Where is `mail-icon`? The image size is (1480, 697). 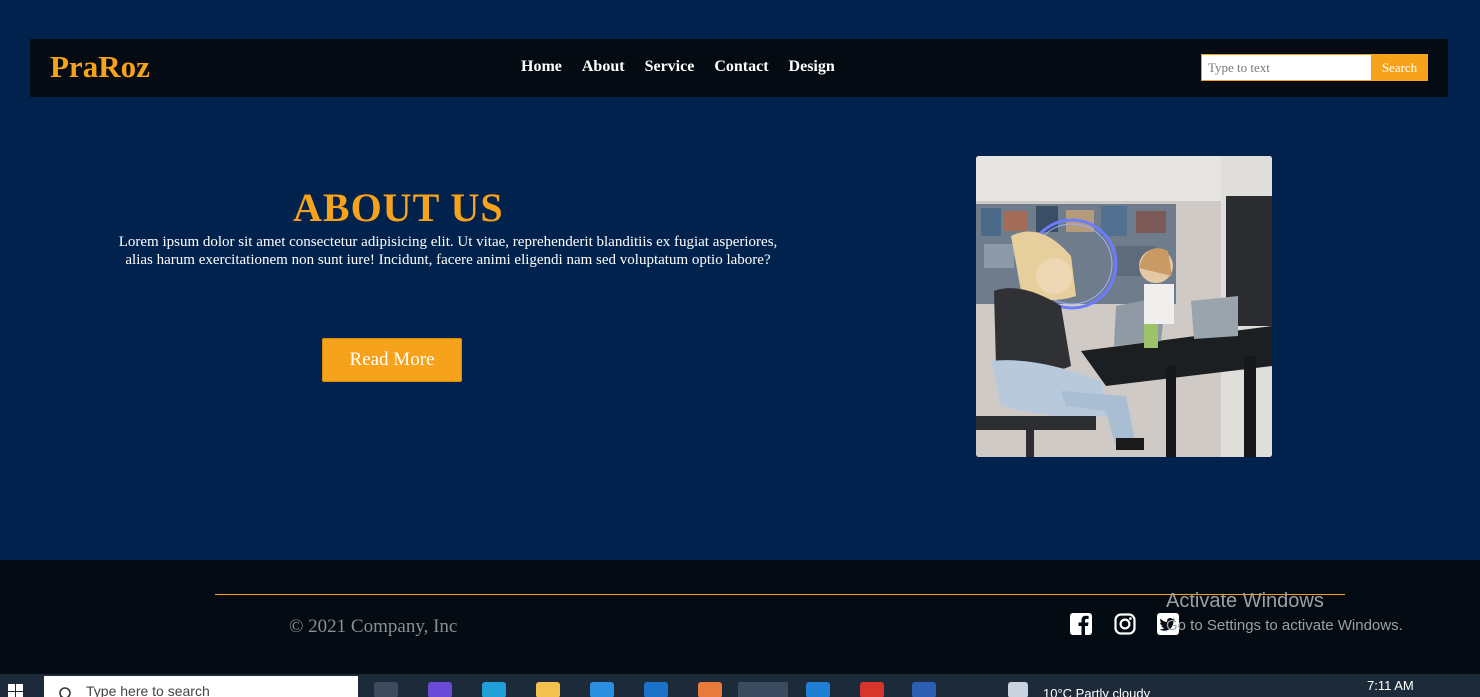 mail-icon is located at coordinates (656, 689).